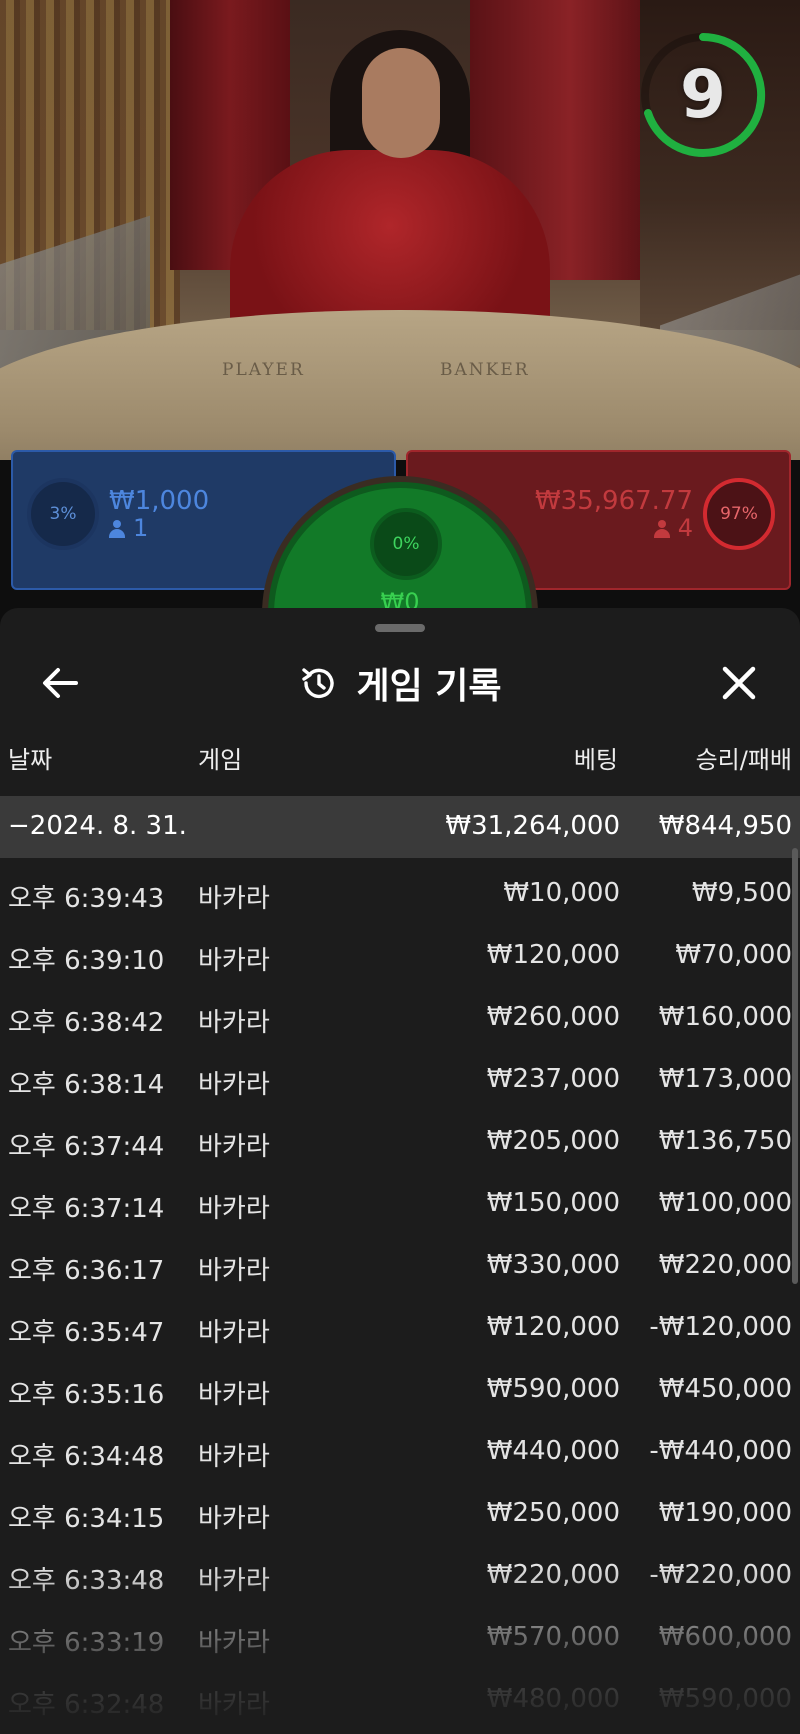 This screenshot has width=800, height=1734. What do you see at coordinates (553, 1265) in the screenshot?
I see `row-bet: ₩330,000` at bounding box center [553, 1265].